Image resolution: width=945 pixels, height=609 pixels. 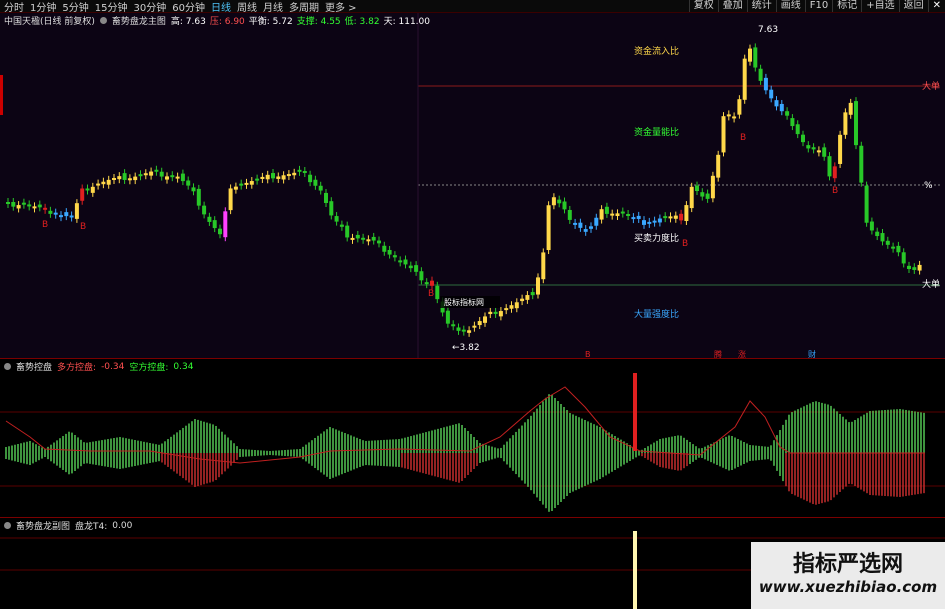 I want to click on tool-button-7: 返回, so click(x=913, y=6).